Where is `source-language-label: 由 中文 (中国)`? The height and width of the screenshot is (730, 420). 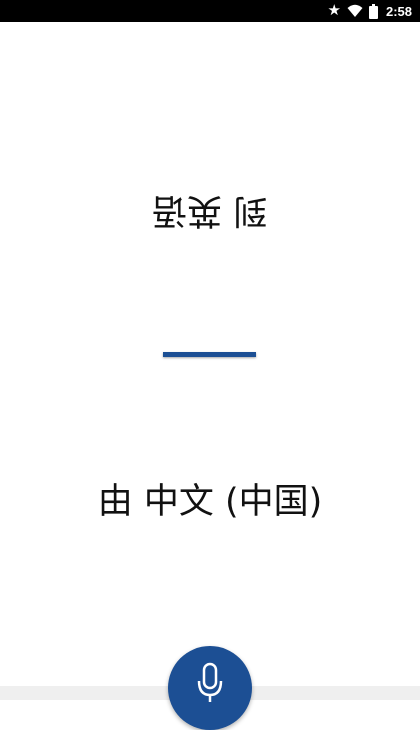
source-language-label: 由 中文 (中国) is located at coordinates (210, 502).